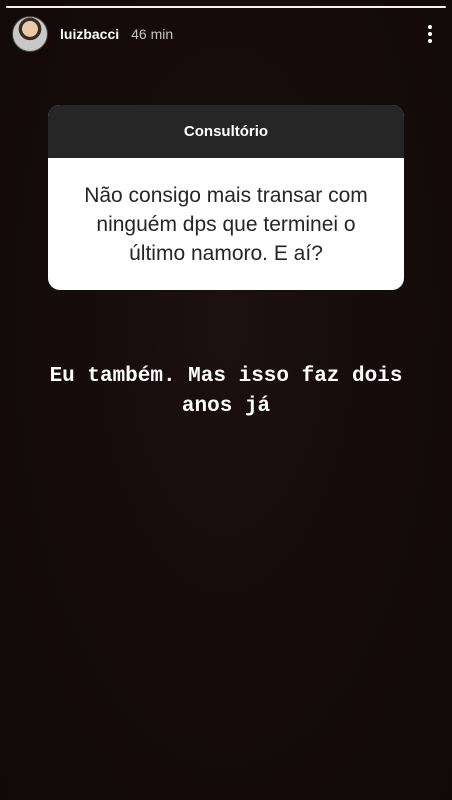 This screenshot has width=452, height=800. I want to click on reply-text: Eu também. Mas isso faz dois anos já, so click(226, 391).